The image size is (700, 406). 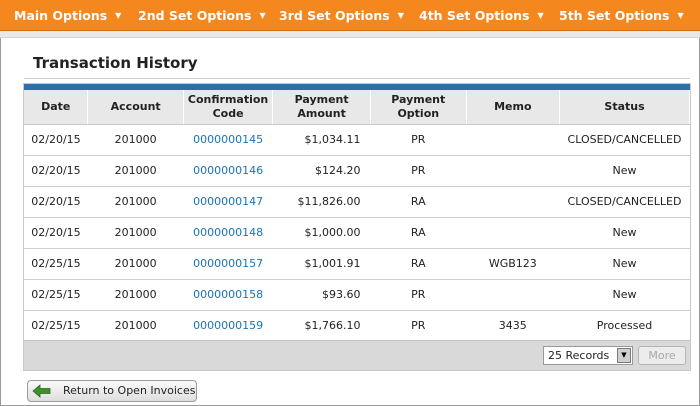 What do you see at coordinates (418, 113) in the screenshot?
I see `header-label: Option` at bounding box center [418, 113].